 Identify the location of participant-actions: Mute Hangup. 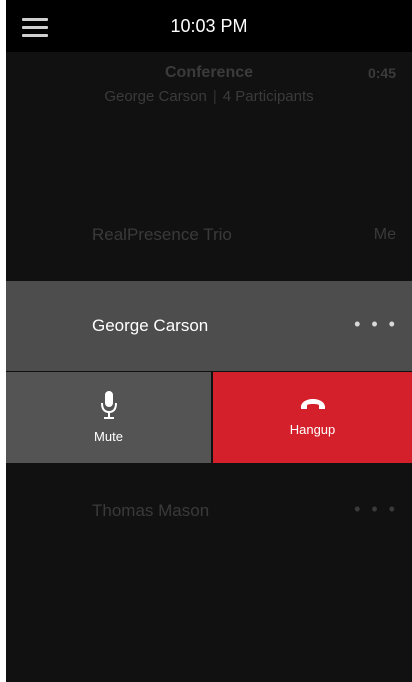
(209, 417).